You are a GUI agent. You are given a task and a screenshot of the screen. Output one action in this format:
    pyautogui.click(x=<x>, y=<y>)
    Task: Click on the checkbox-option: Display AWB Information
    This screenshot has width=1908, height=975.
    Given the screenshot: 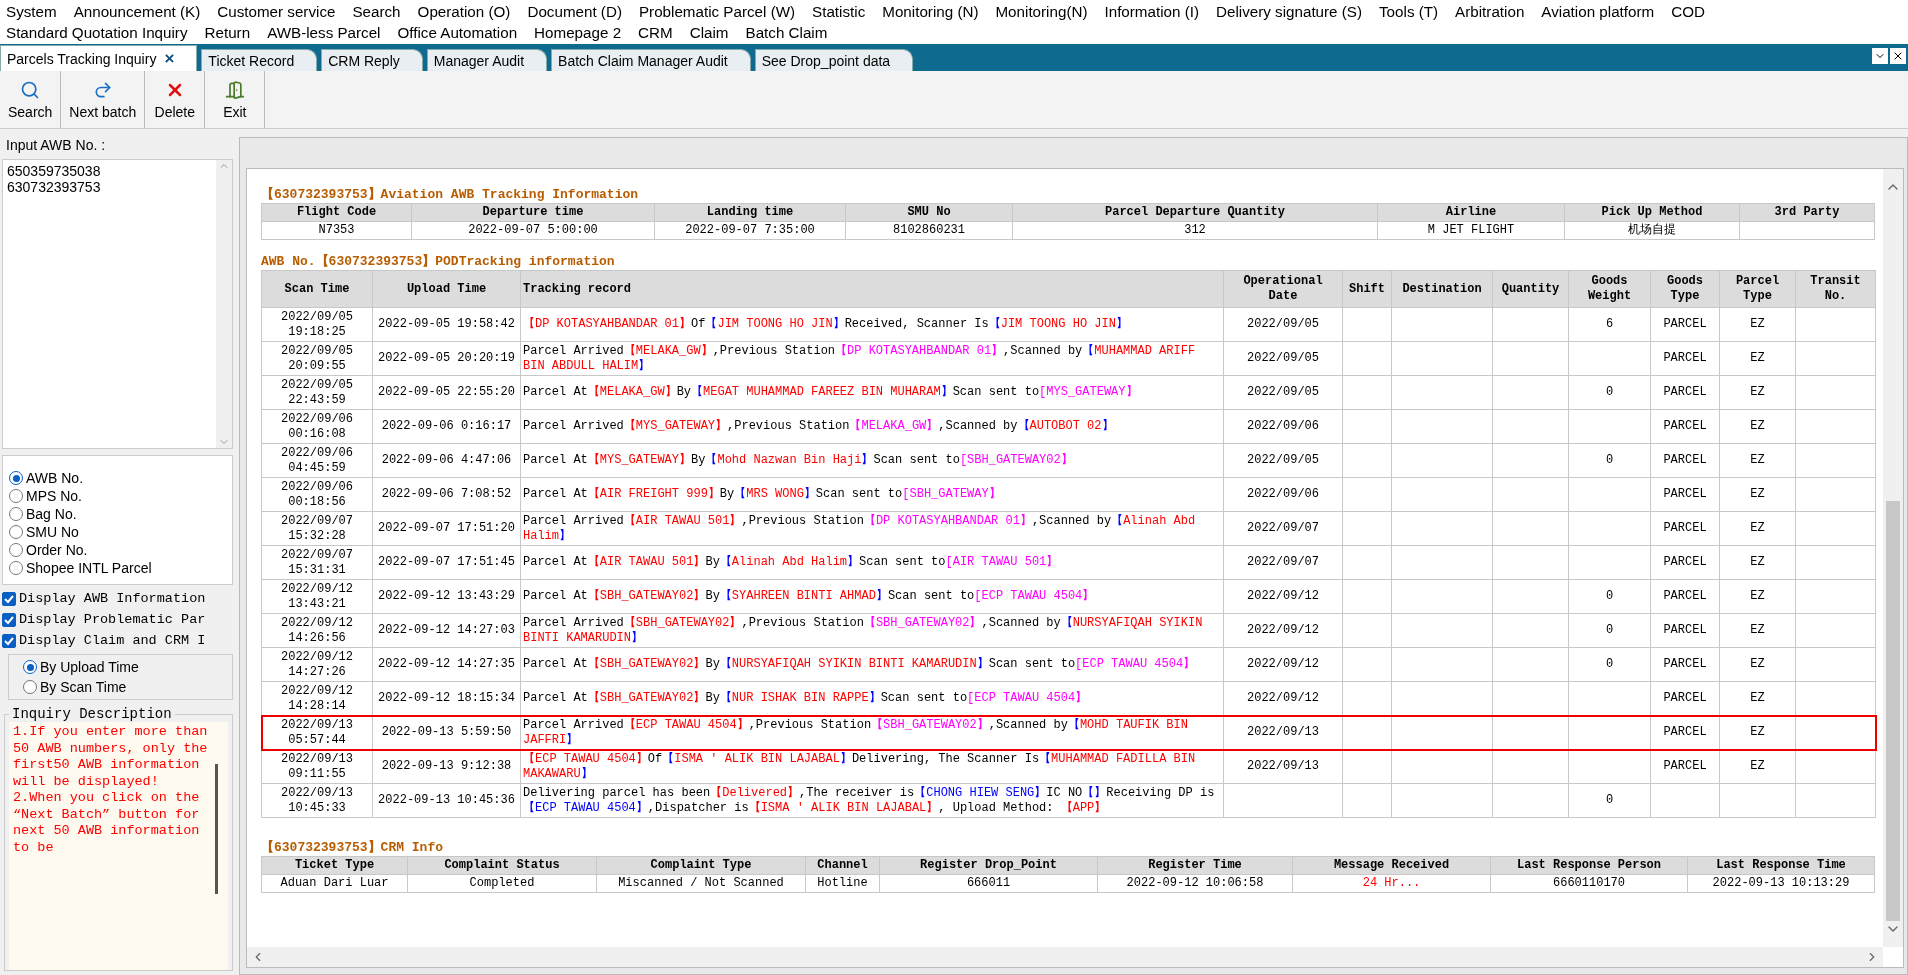 What is the action you would take?
    pyautogui.click(x=117, y=598)
    